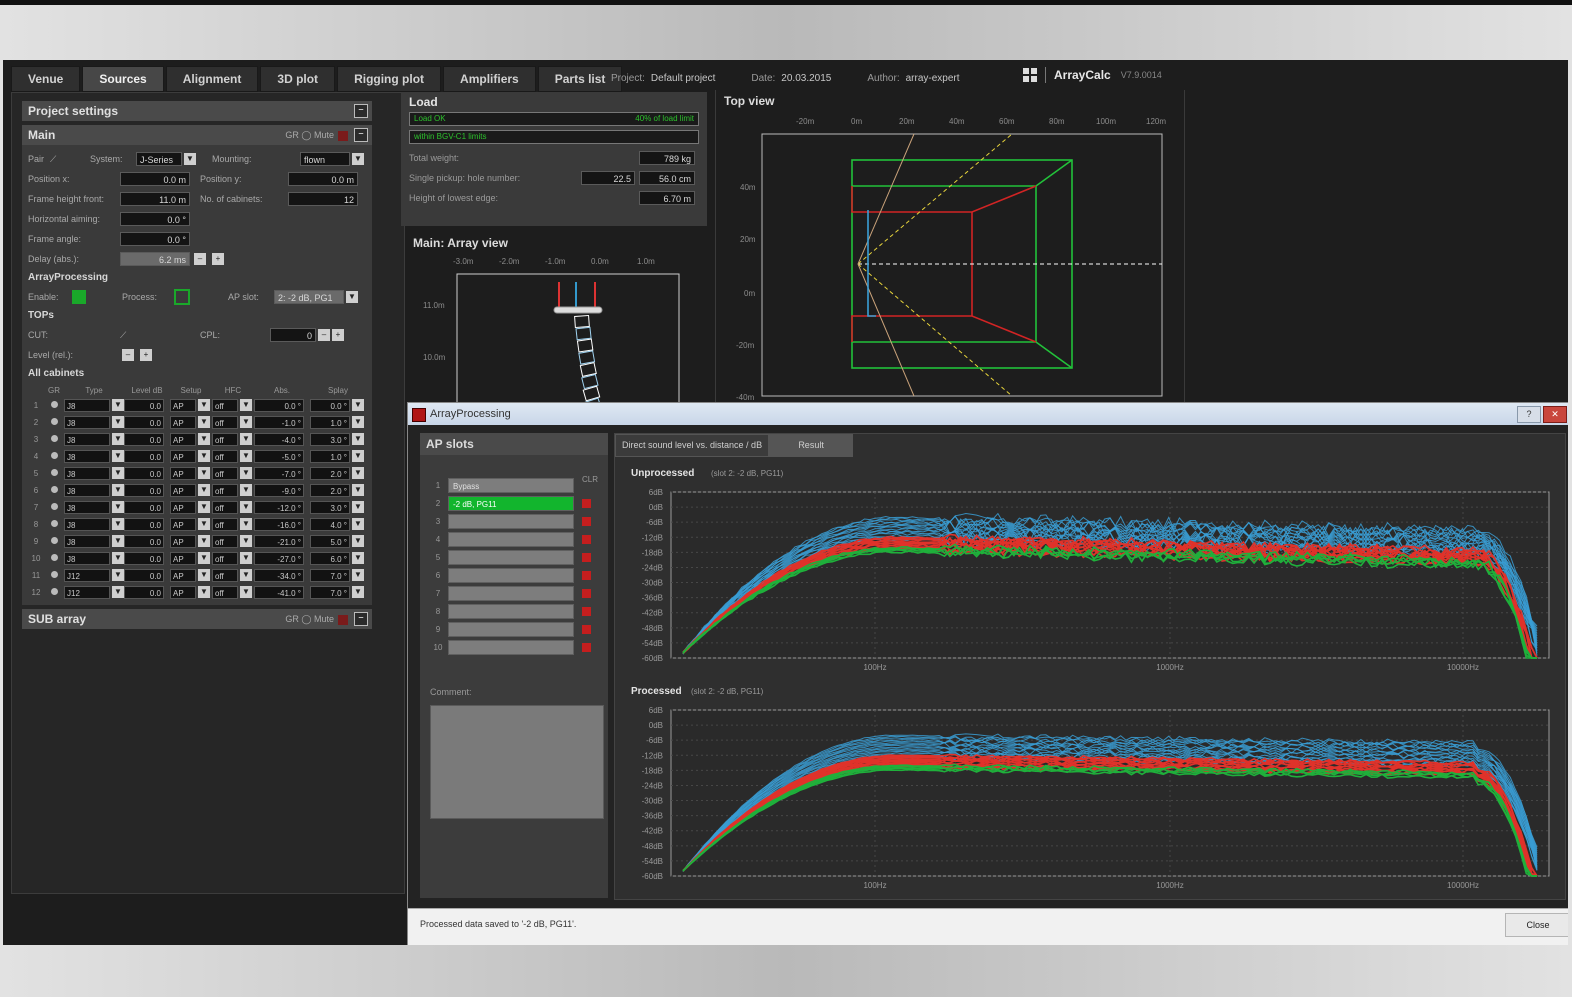 The height and width of the screenshot is (997, 1572). Describe the element at coordinates (323, 179) in the screenshot. I see `position-y-input: 0.0 m` at that location.